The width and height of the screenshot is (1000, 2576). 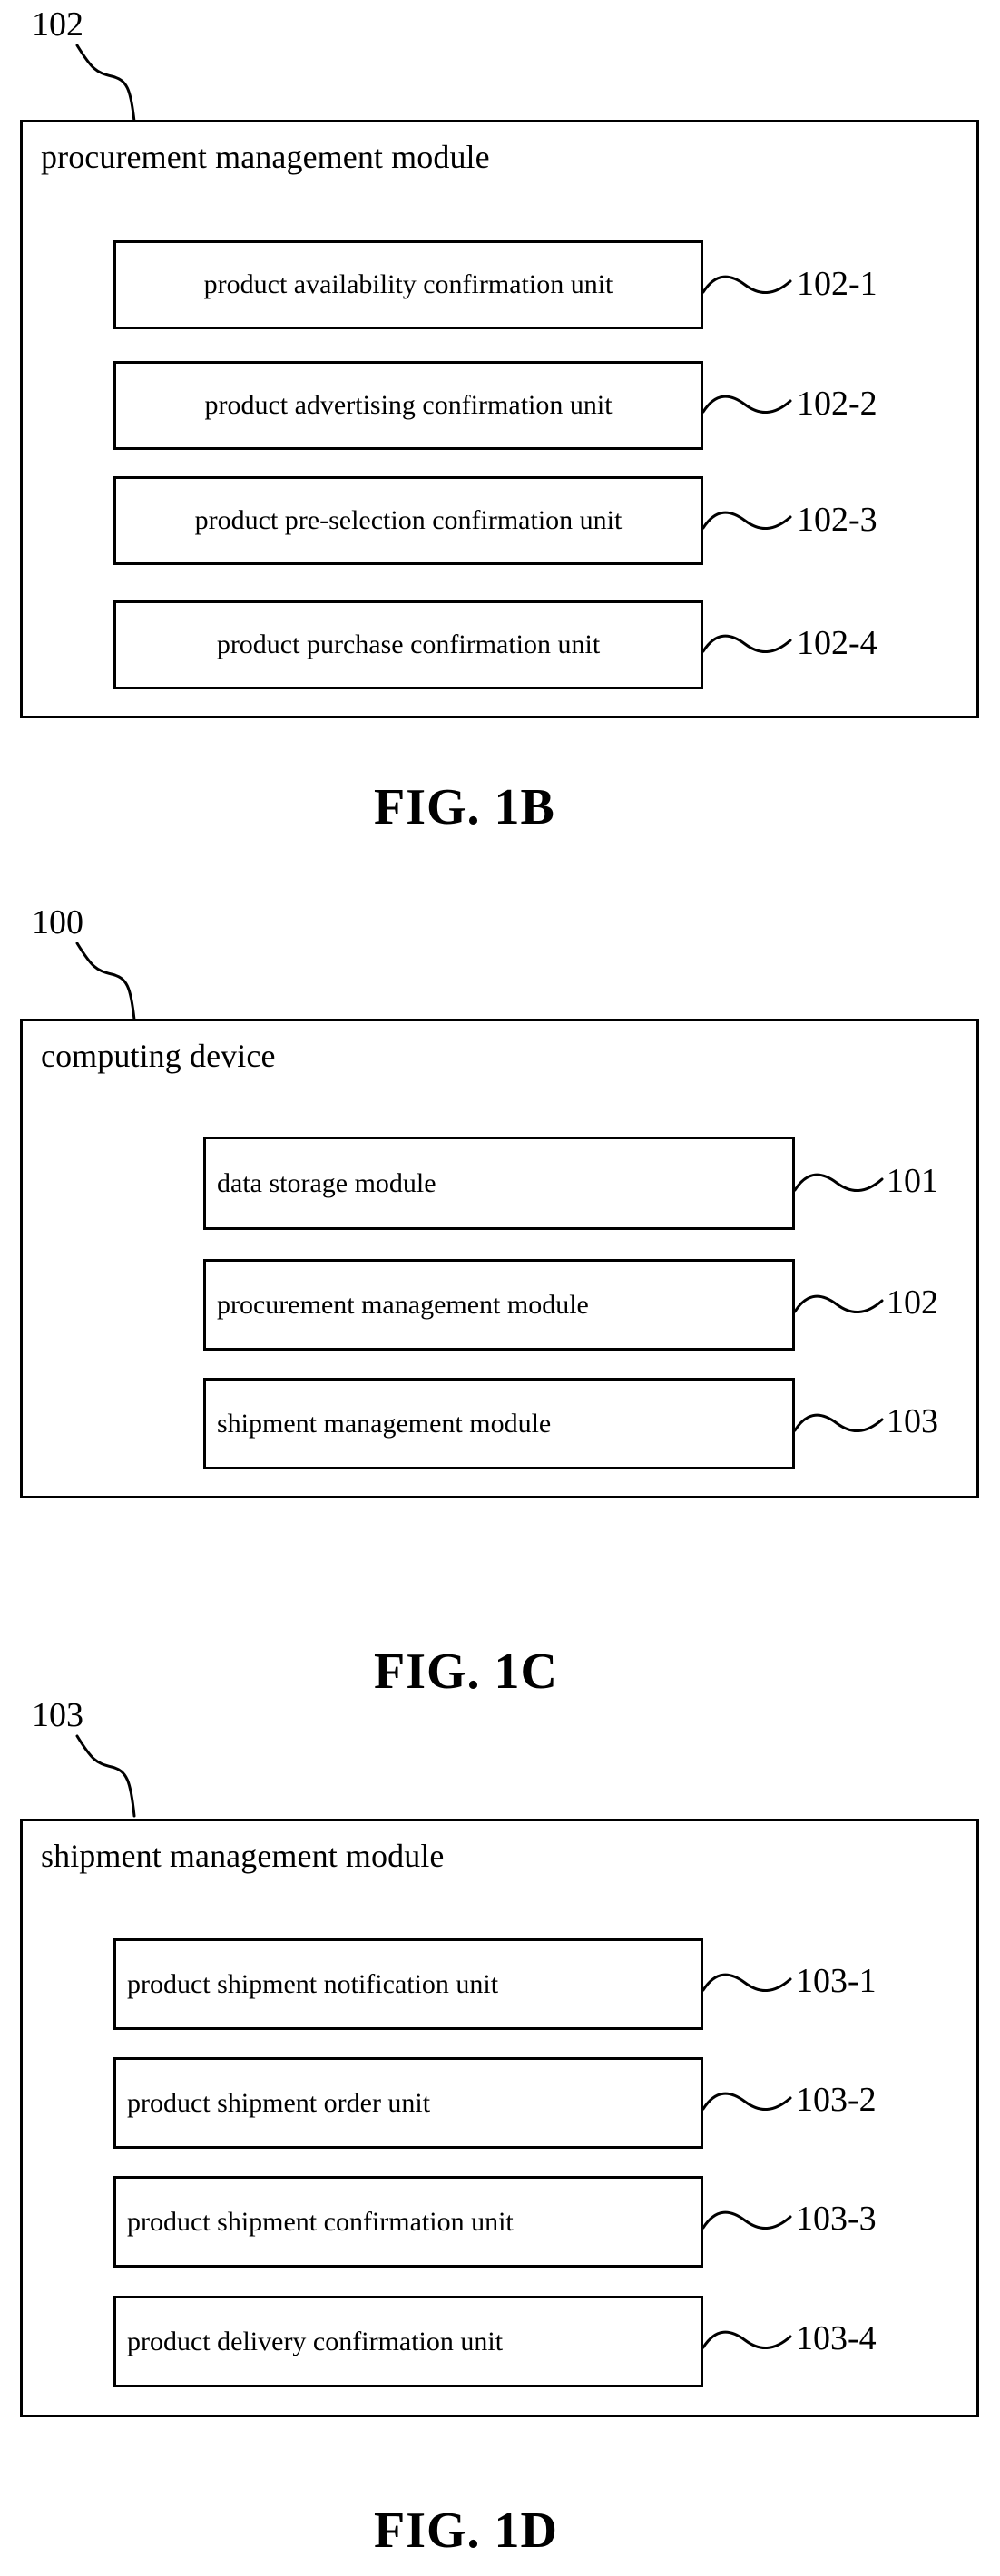 I want to click on unit-label-102-4: product purchase confirmation unit, so click(x=408, y=644).